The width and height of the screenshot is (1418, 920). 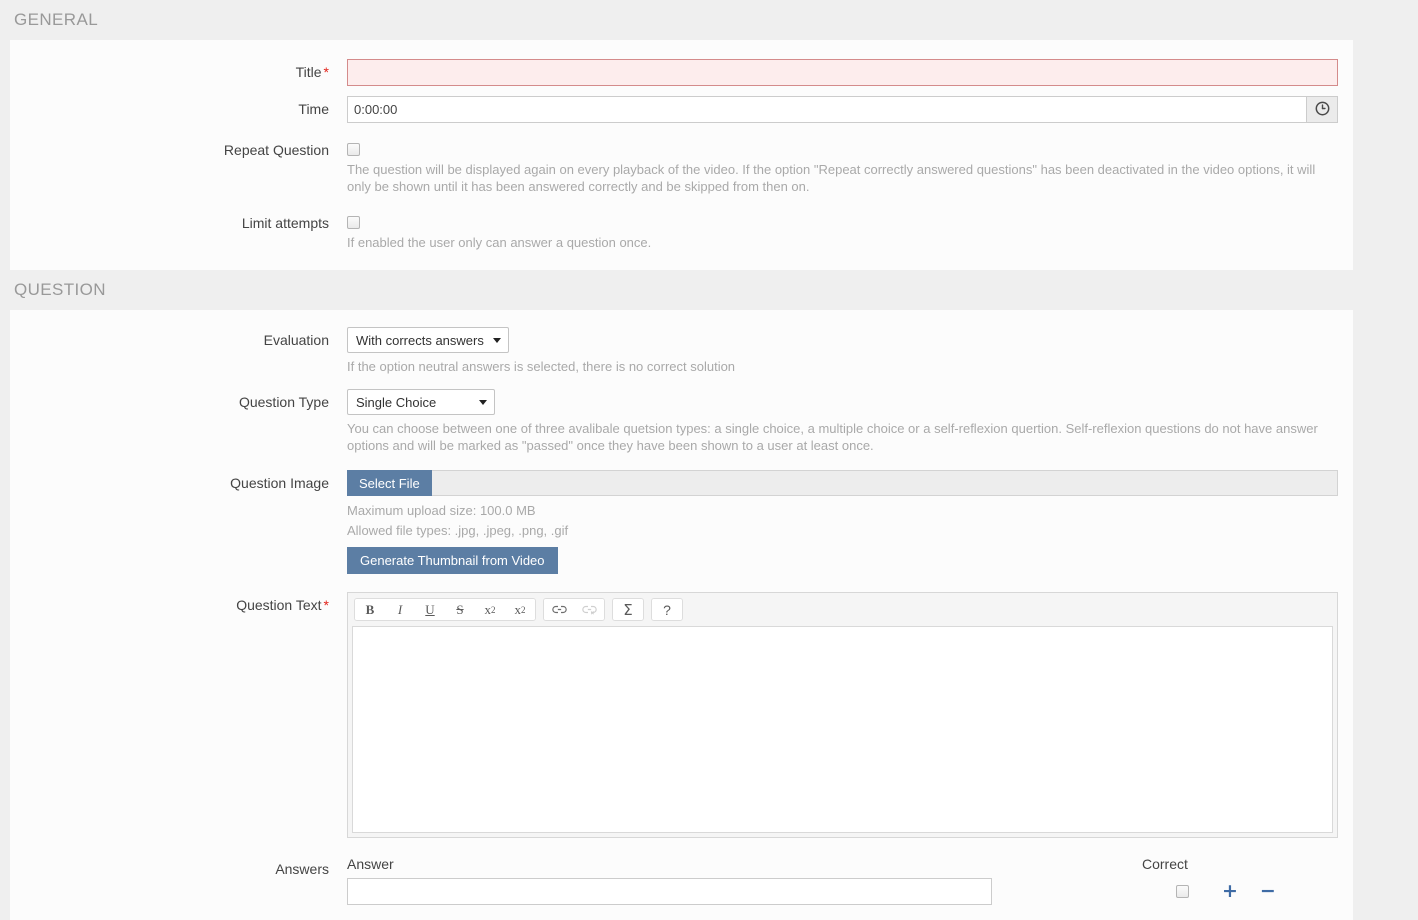 What do you see at coordinates (179, 72) in the screenshot?
I see `label-title: Title *` at bounding box center [179, 72].